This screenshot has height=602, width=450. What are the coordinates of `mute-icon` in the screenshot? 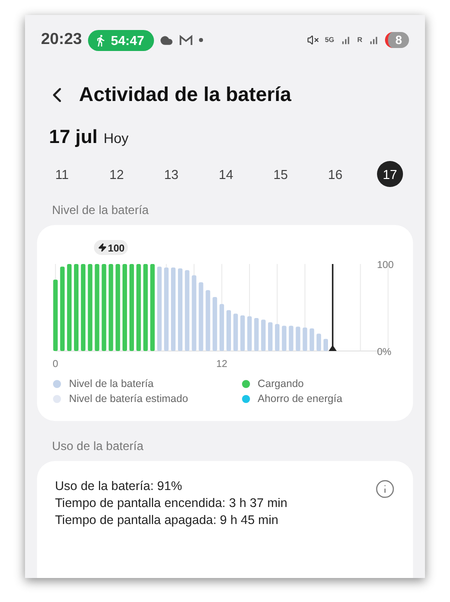 It's located at (312, 40).